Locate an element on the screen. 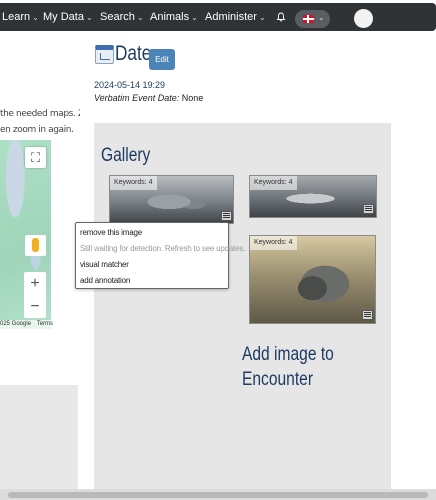  nav-learn: Learn ⌄ is located at coordinates (20, 17).